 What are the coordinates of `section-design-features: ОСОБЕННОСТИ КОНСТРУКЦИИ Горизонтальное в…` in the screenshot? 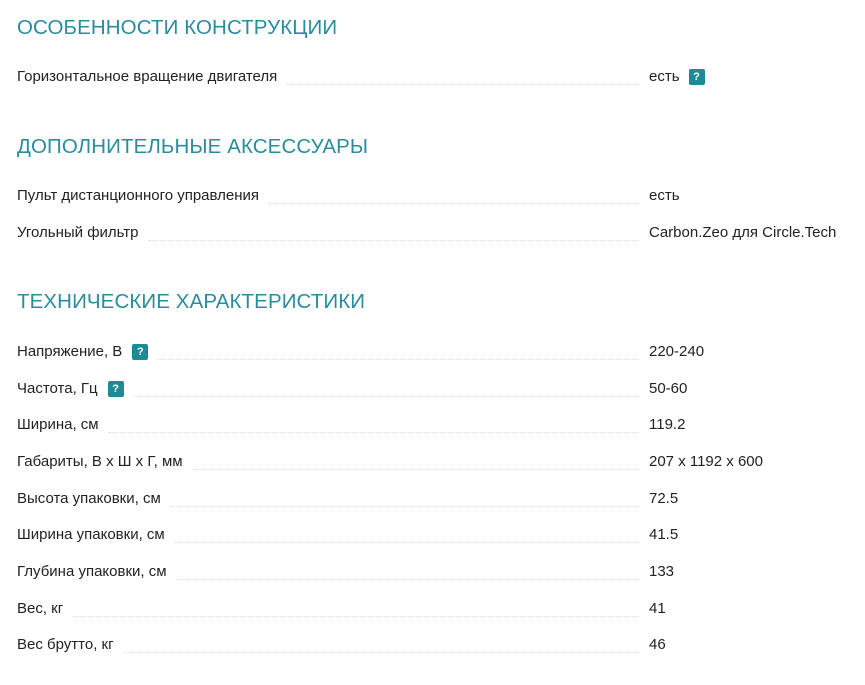 It's located at (437, 50).